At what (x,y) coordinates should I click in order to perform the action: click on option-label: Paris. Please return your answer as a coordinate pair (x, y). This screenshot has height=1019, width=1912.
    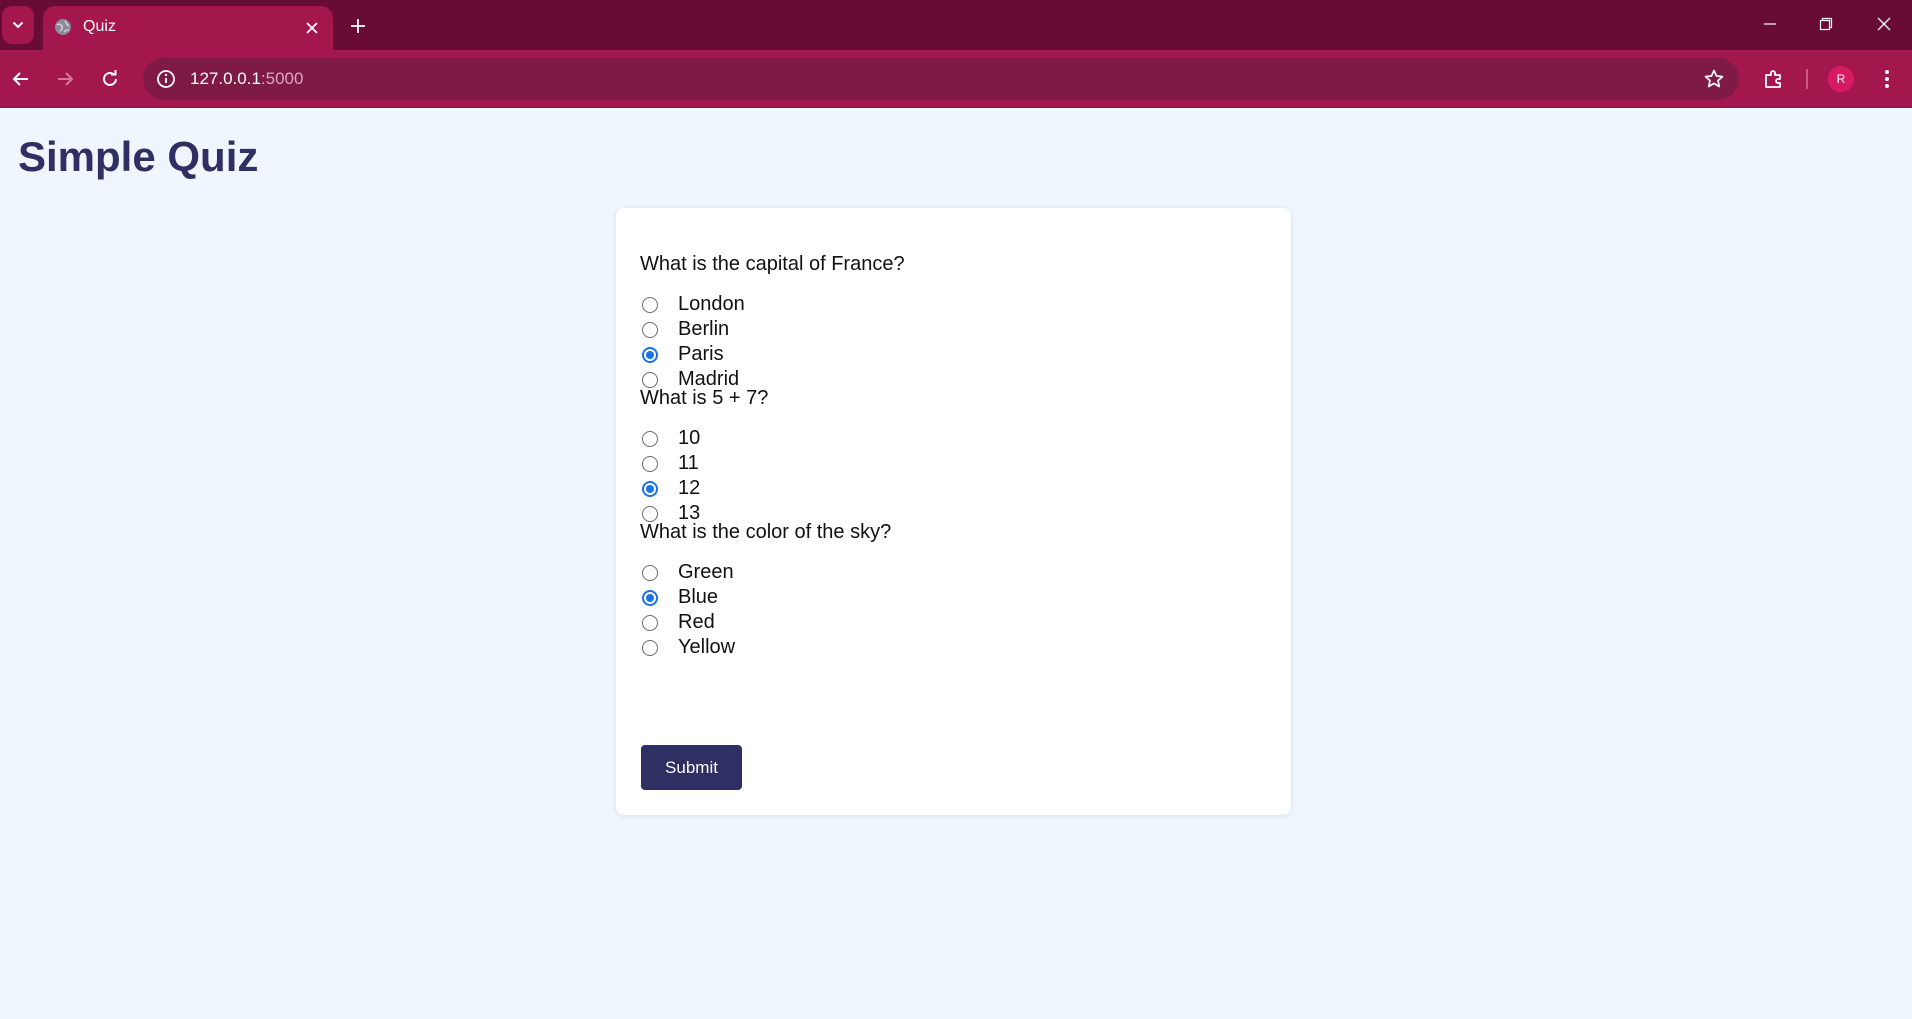
    Looking at the image, I should click on (701, 354).